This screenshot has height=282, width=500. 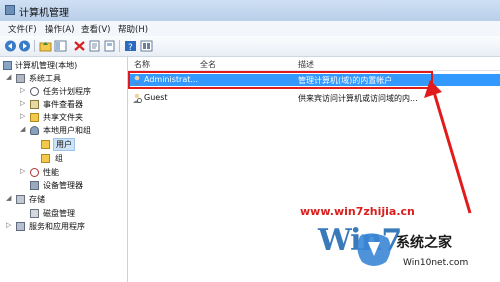 What do you see at coordinates (306, 64) in the screenshot?
I see `column-header-description: 描述` at bounding box center [306, 64].